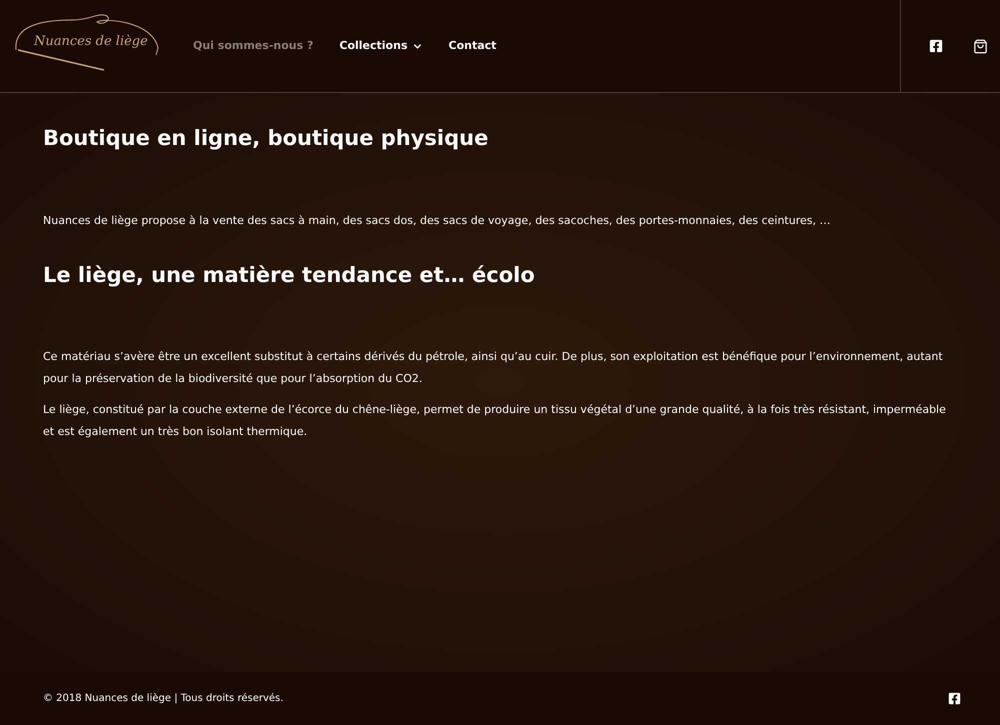 This screenshot has height=725, width=1000. Describe the element at coordinates (91, 42) in the screenshot. I see `logo-text: Nuances de liège` at that location.